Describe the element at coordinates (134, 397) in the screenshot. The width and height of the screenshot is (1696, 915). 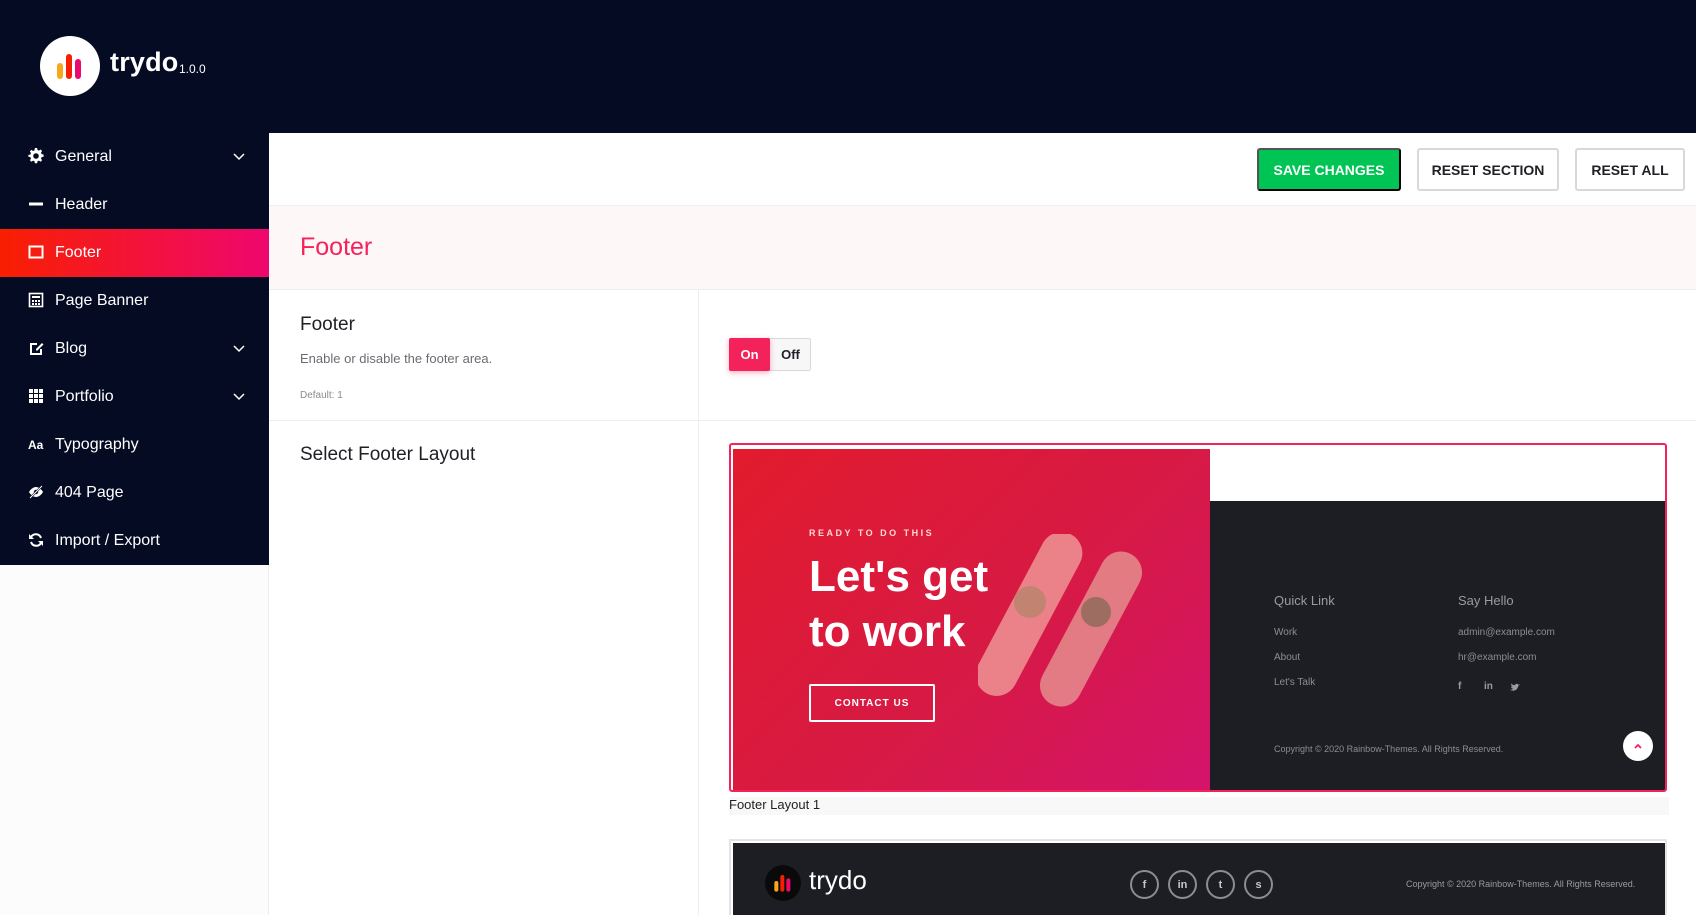
I see `sidebar-item-portfolio: Portfolio` at that location.